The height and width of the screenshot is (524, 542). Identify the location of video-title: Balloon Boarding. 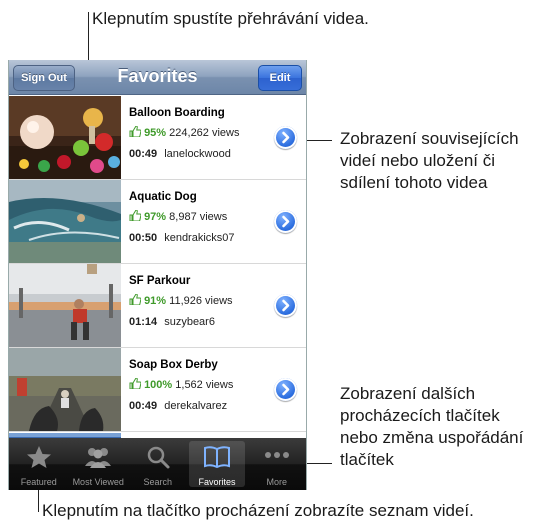
(177, 113).